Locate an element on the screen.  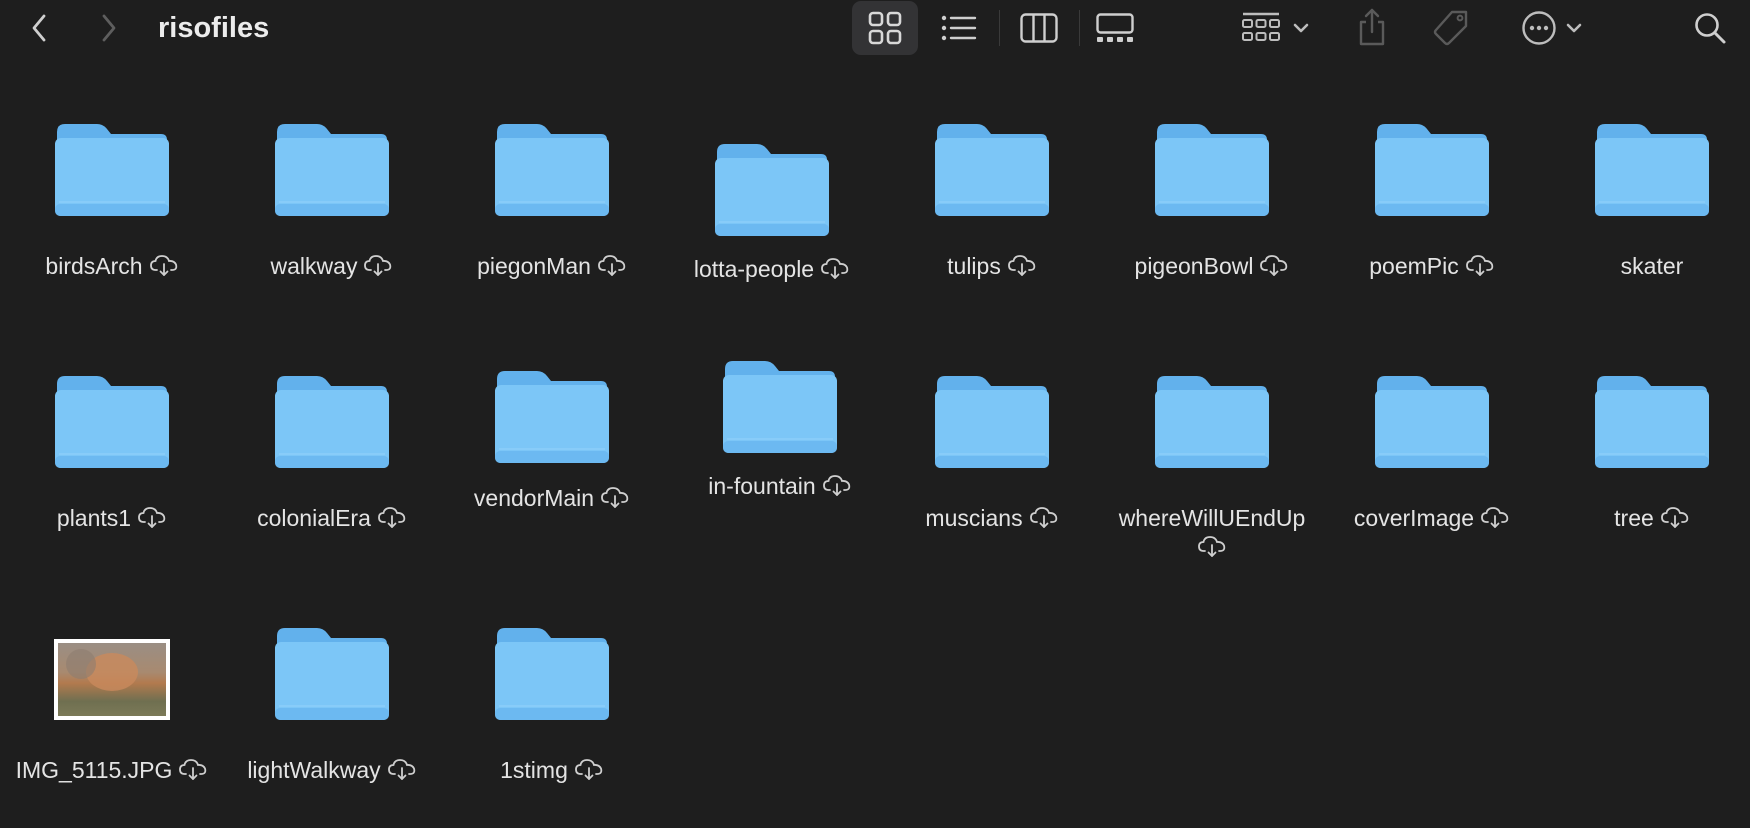
item-name: plants1 is located at coordinates (94, 518).